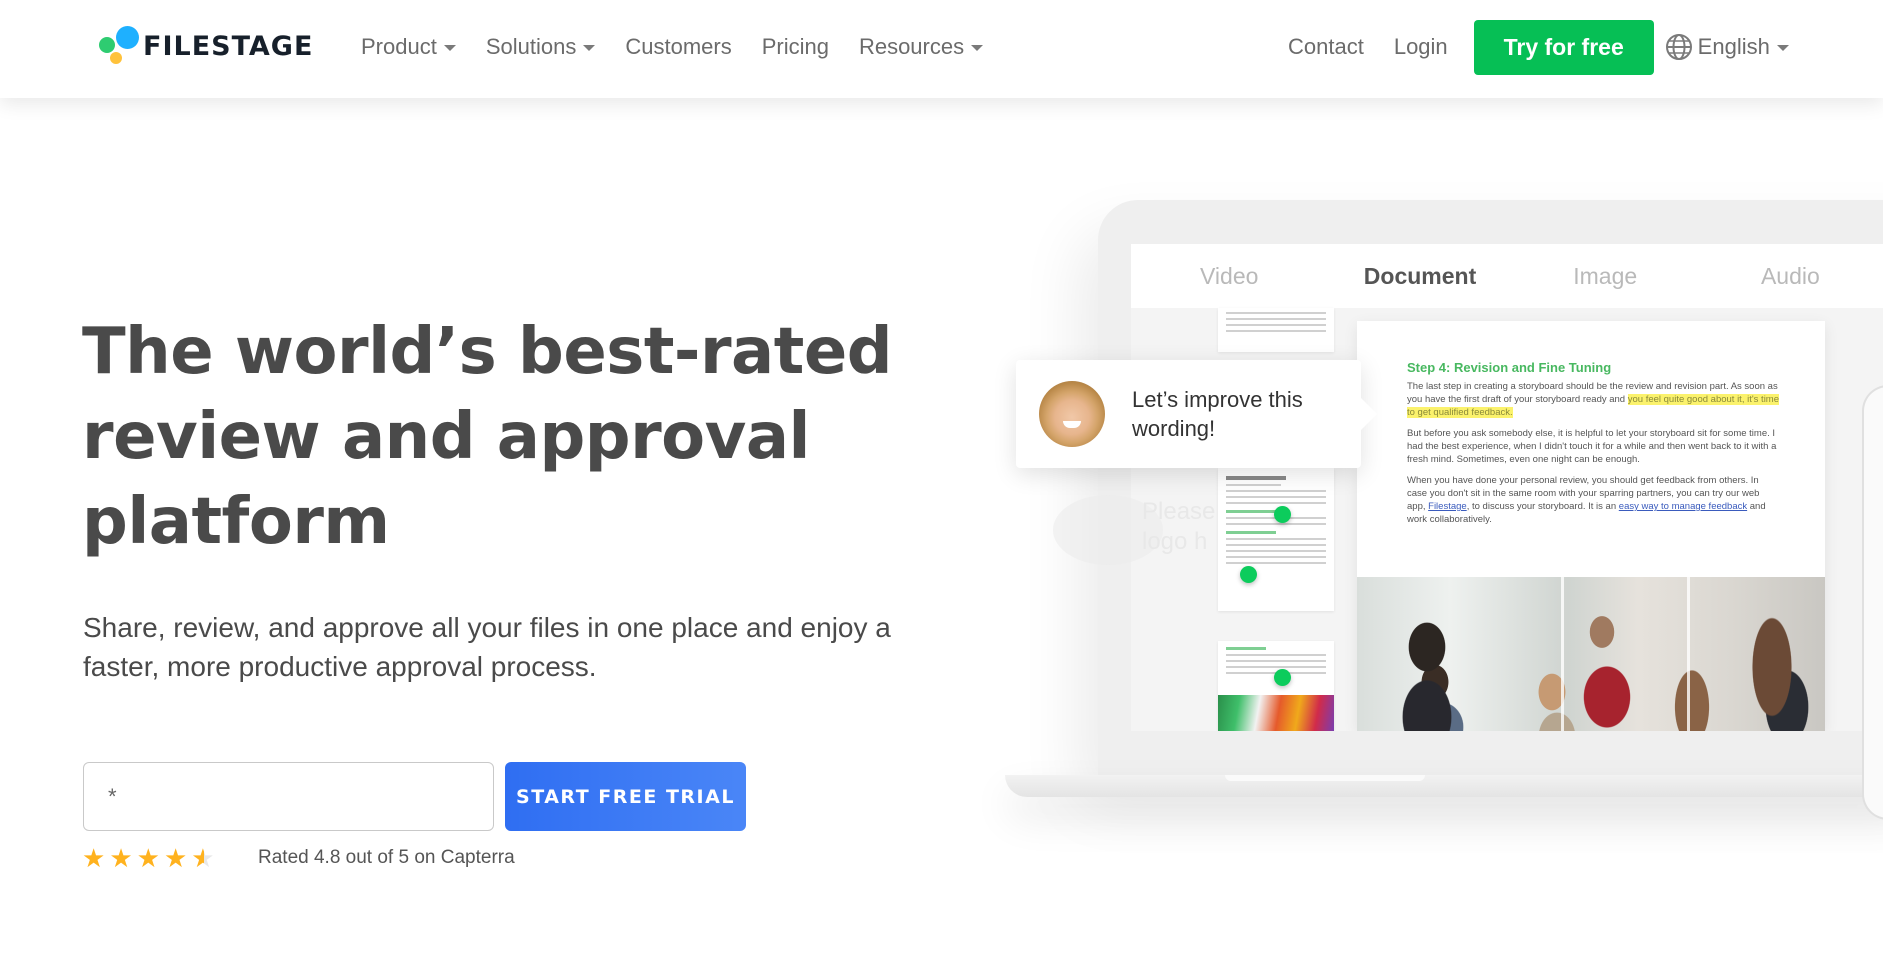  Describe the element at coordinates (1447, 506) in the screenshot. I see `filestage-link: Filestage` at that location.